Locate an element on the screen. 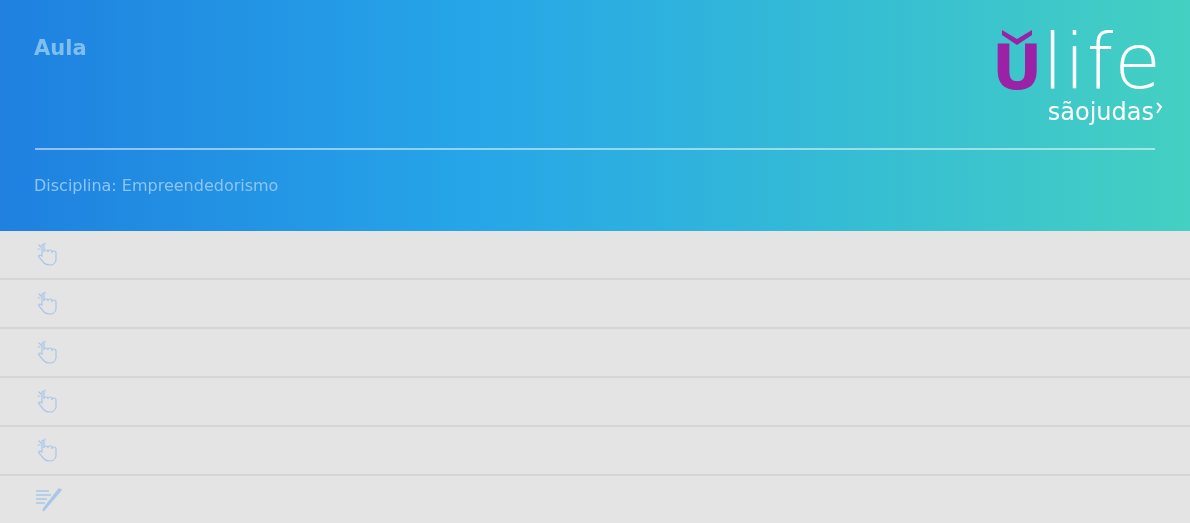 The height and width of the screenshot is (523, 1190). logo-word: life is located at coordinates (1102, 61).